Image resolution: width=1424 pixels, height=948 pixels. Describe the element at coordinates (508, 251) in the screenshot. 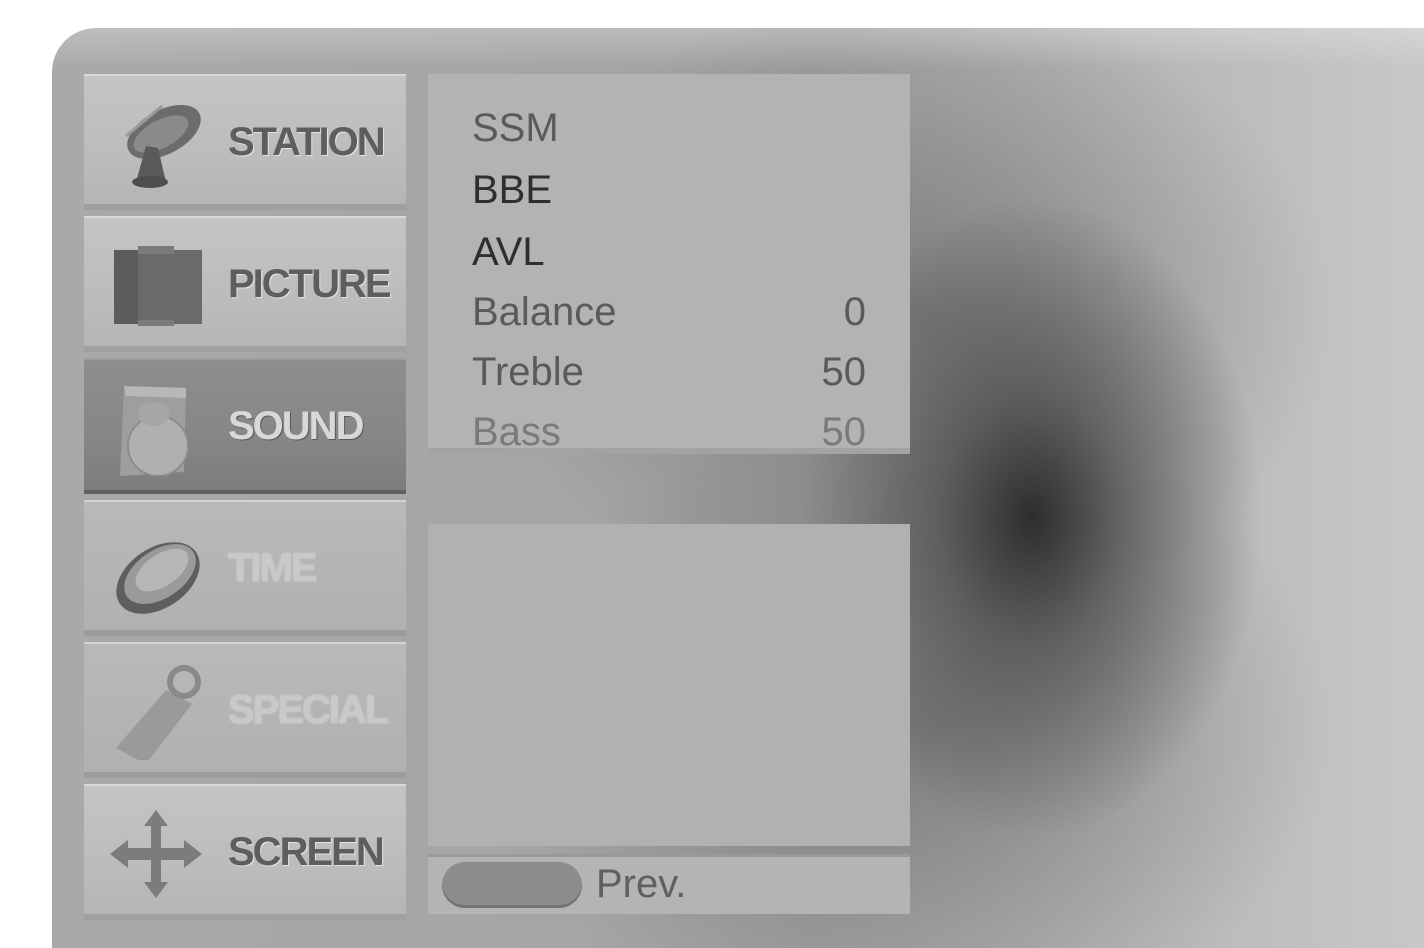

I see `submenu-item-label: AVL` at that location.